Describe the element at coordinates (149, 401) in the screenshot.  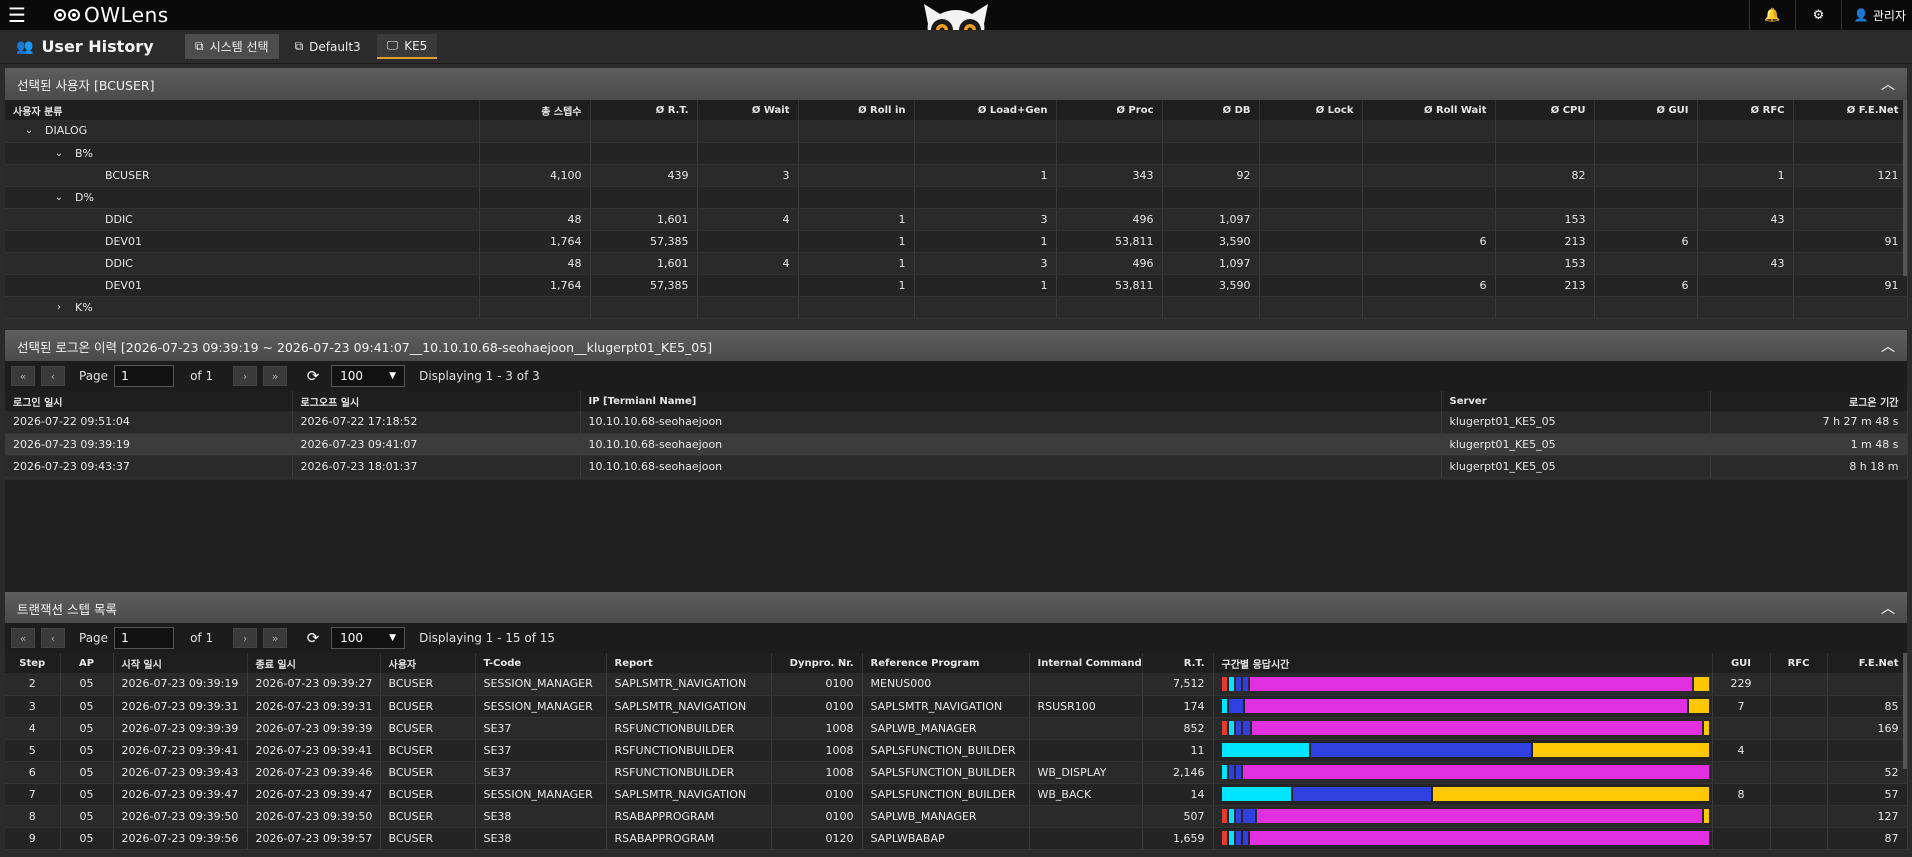
I see `column-header: 로그인 일시` at that location.